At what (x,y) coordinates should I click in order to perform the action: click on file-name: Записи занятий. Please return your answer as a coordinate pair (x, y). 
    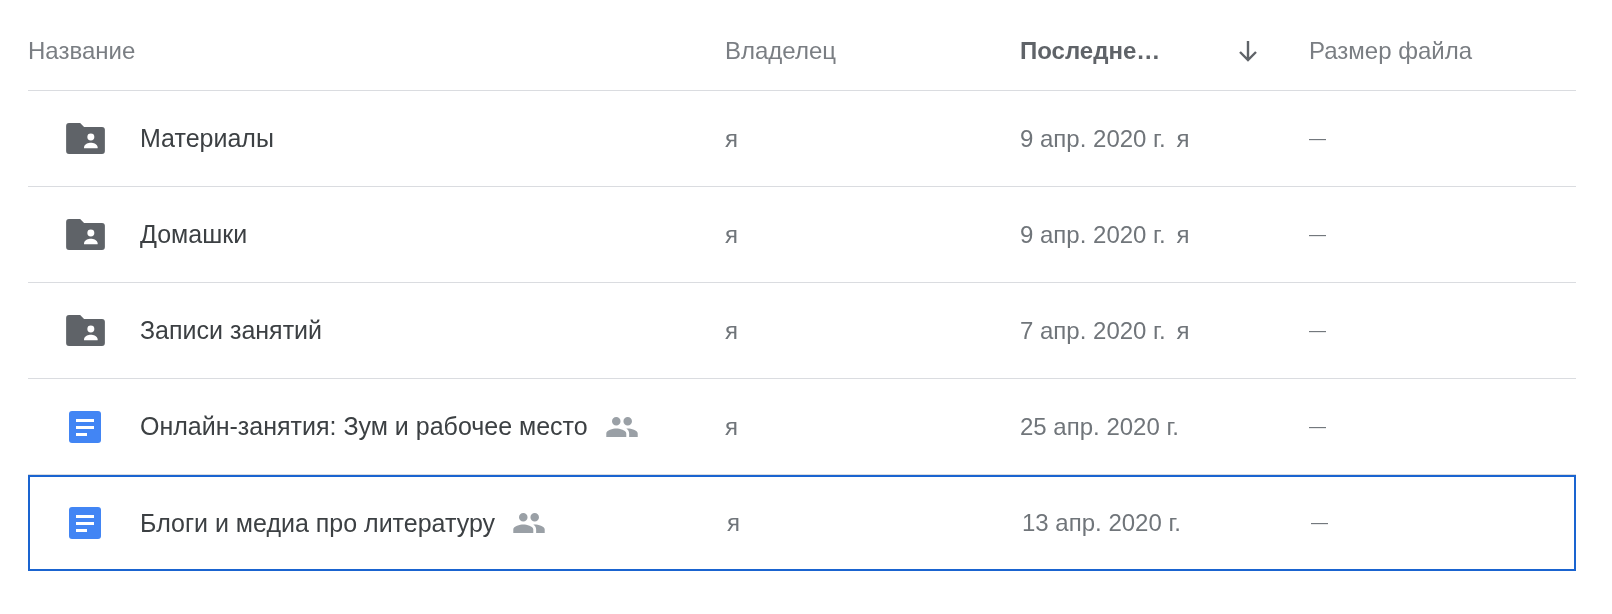
    Looking at the image, I should click on (231, 330).